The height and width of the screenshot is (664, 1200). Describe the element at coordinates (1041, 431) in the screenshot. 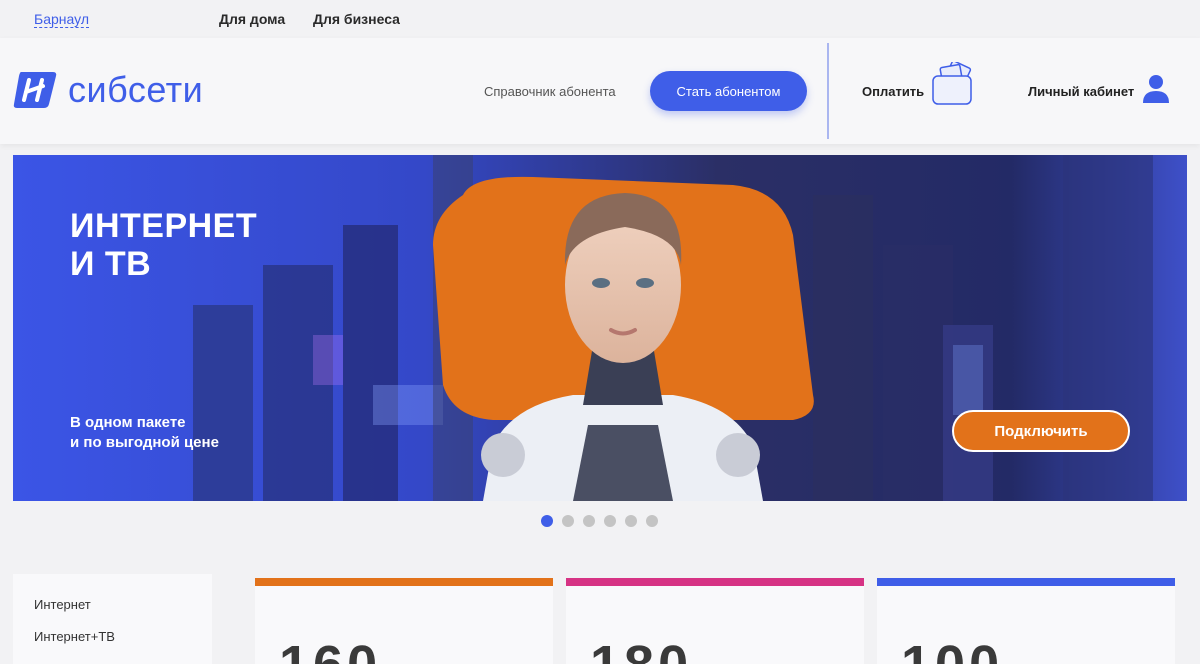

I see `connect-button: Подключить` at that location.